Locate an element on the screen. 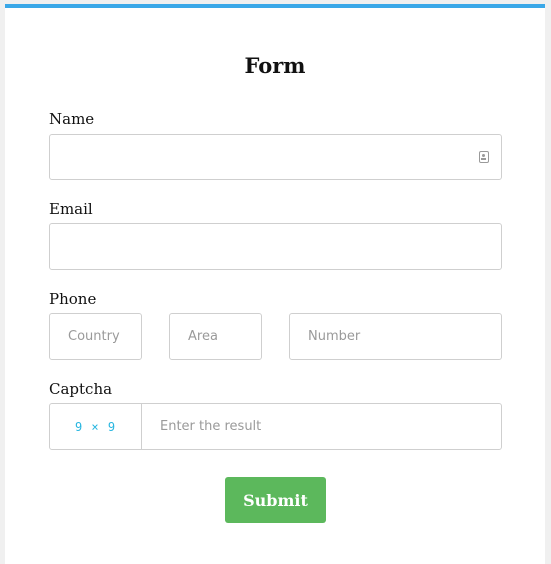 The width and height of the screenshot is (551, 564). email-label: Email is located at coordinates (71, 209).